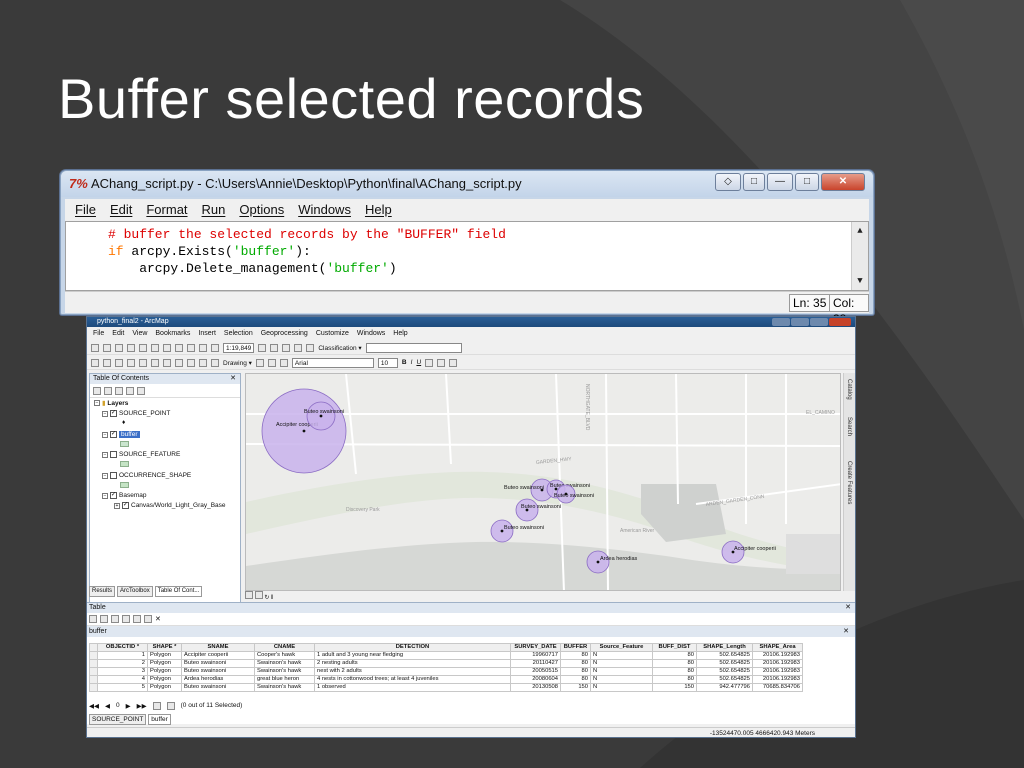  I want to click on table-options-icon, so click(93, 619).